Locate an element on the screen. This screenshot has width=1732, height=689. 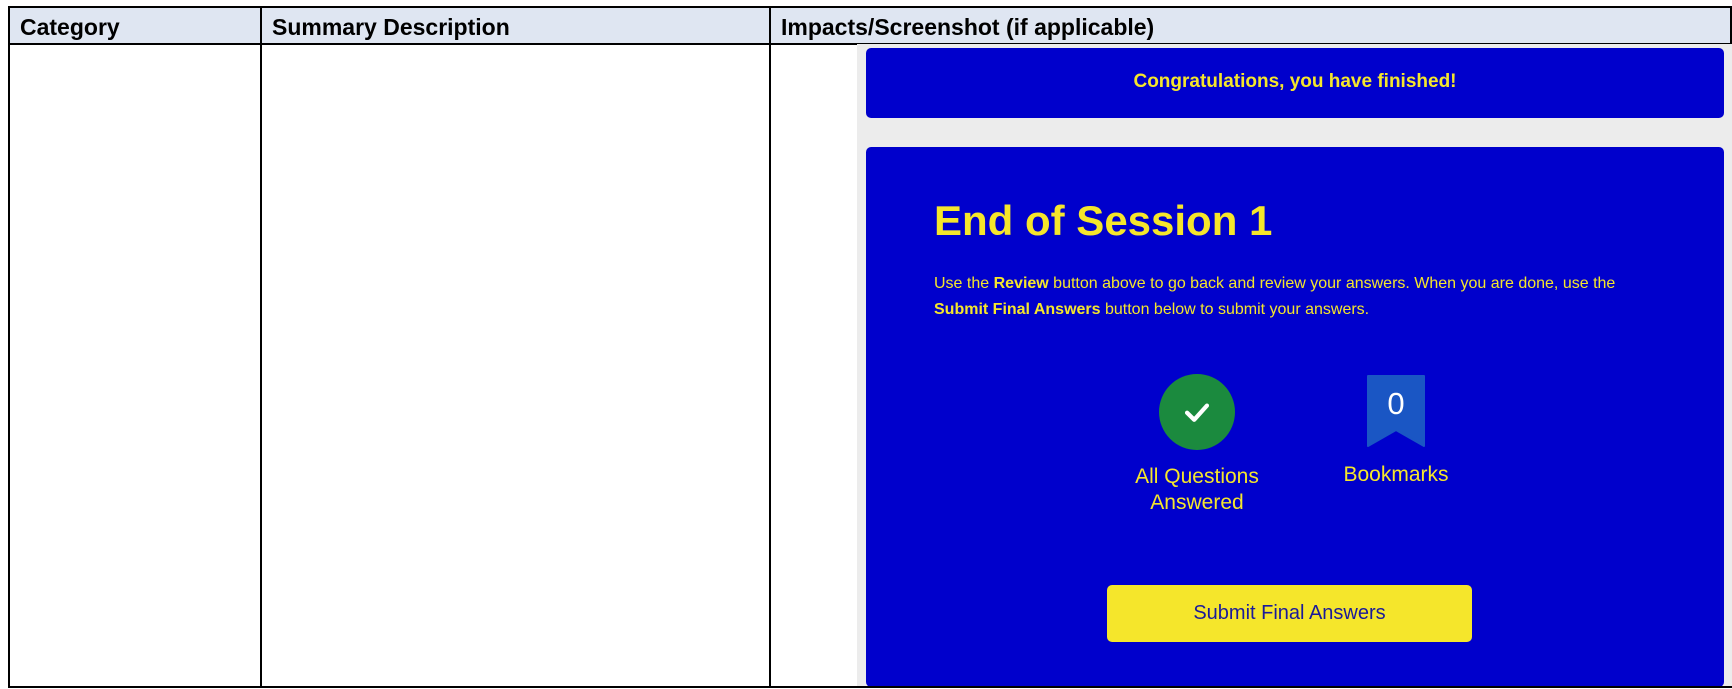
header-impacts-text: Impacts/Screenshot (if applicable) is located at coordinates (968, 27).